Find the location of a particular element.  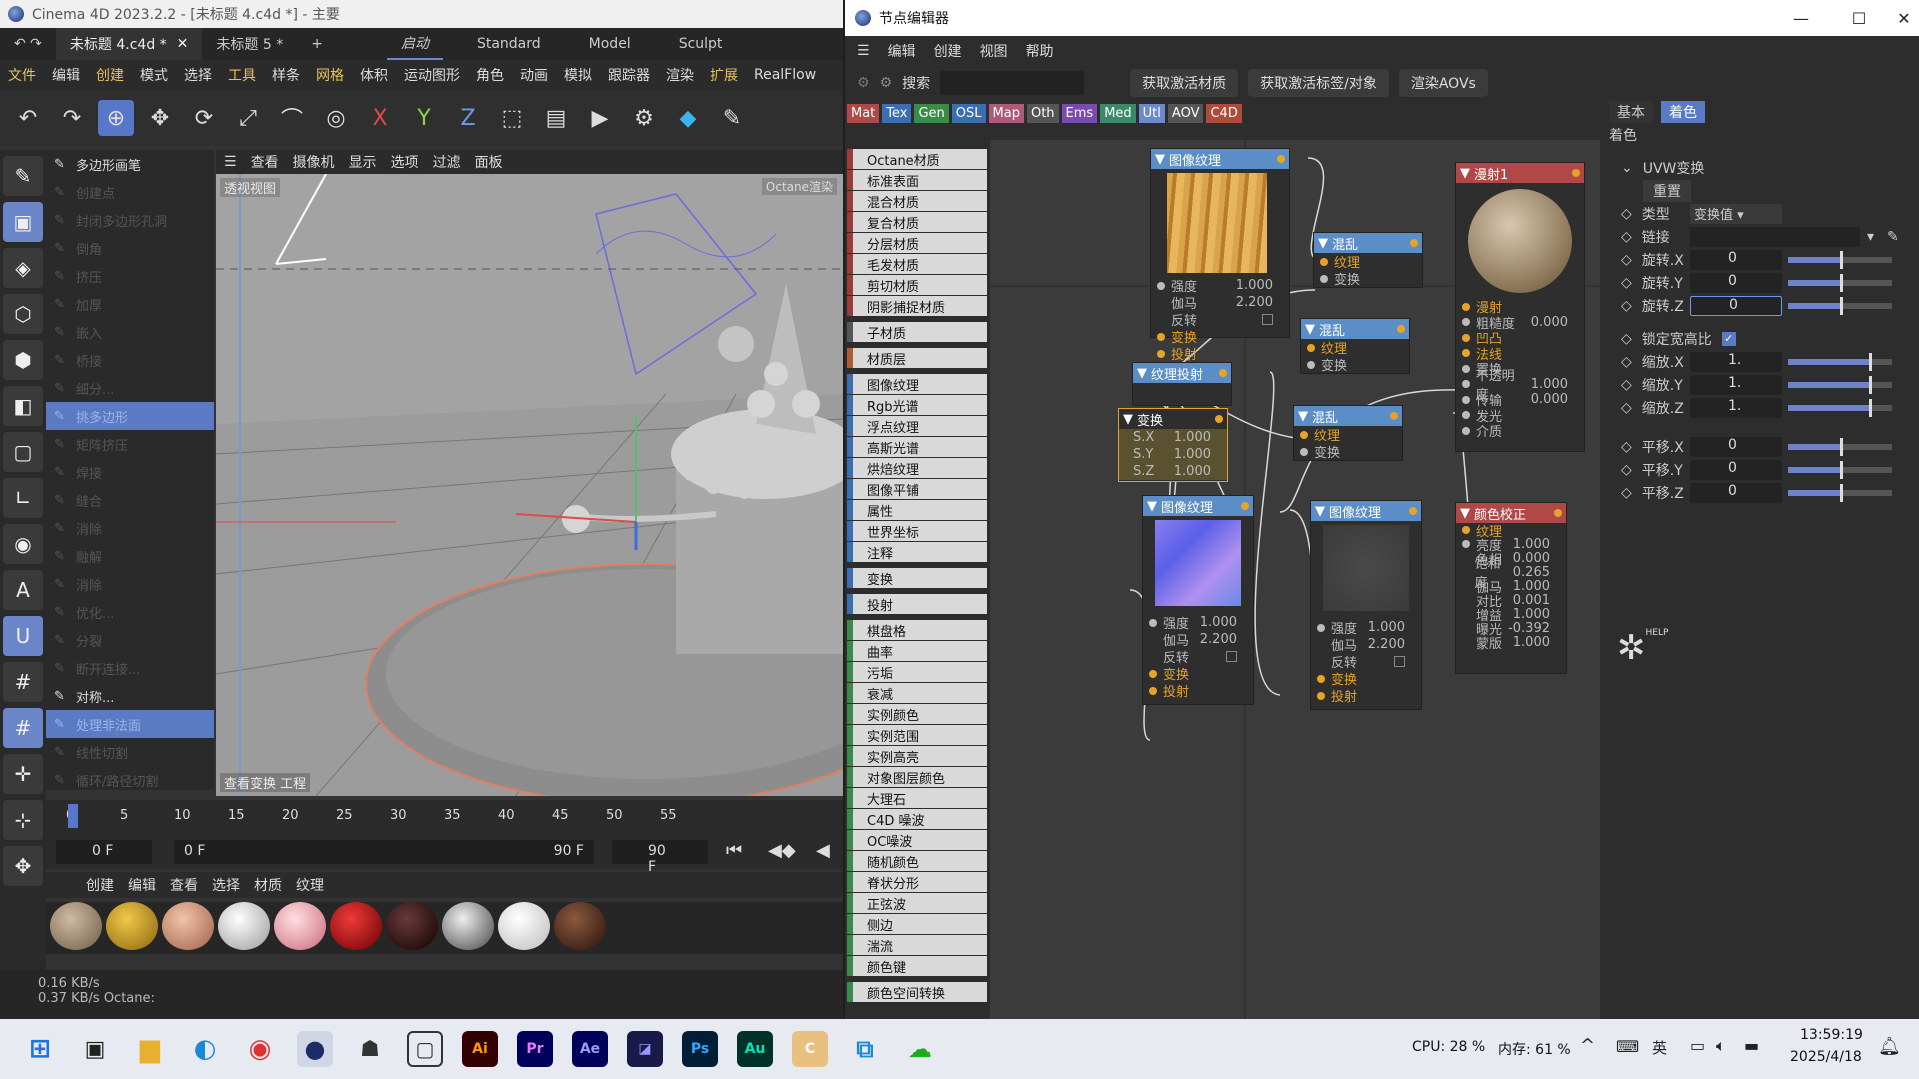

node-param: 介质 is located at coordinates (1520, 431).